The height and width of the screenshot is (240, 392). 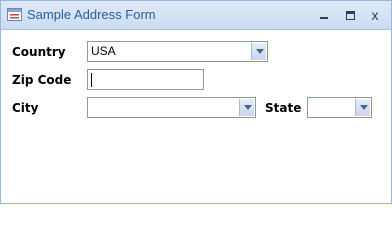 I want to click on city-dropdown-button, so click(x=246, y=107).